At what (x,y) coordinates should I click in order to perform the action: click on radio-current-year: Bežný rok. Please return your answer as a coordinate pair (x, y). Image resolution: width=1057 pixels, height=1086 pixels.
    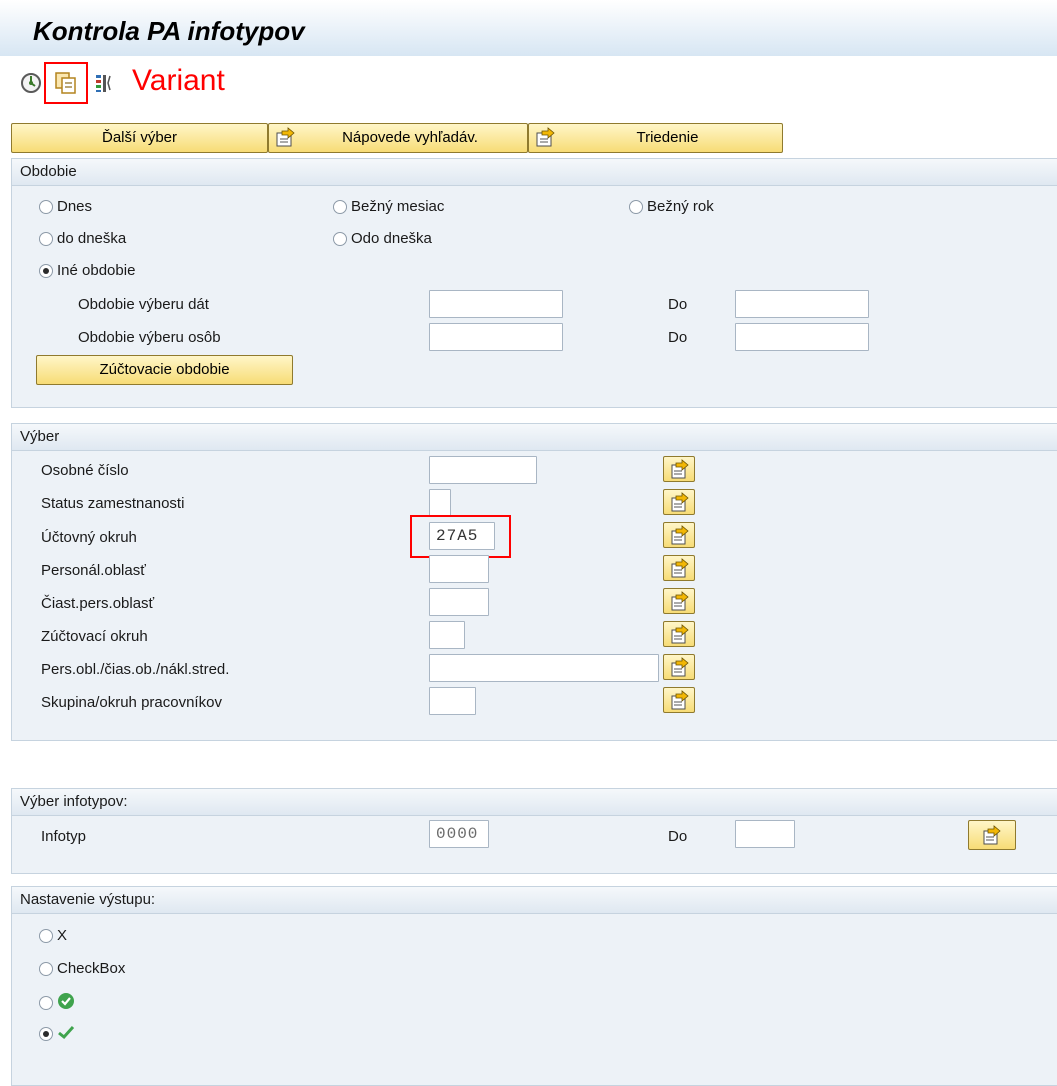
    Looking at the image, I should click on (671, 206).